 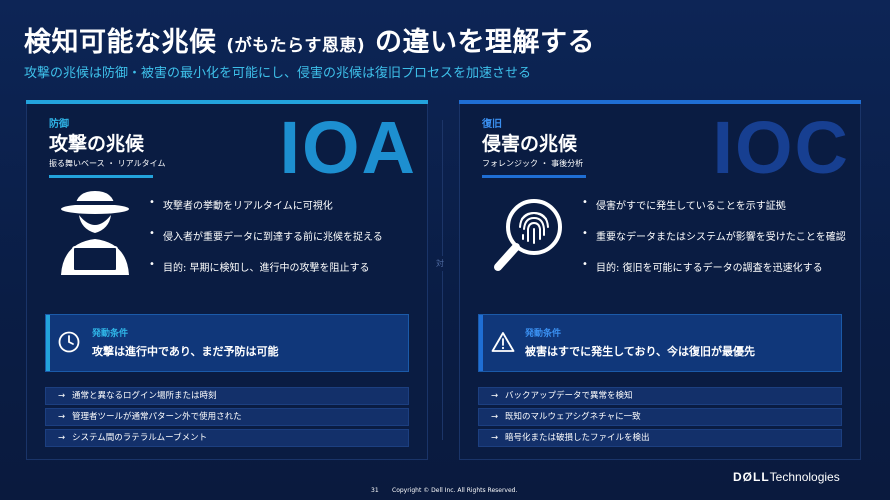 I want to click on ioc-top-bar, so click(x=660, y=102).